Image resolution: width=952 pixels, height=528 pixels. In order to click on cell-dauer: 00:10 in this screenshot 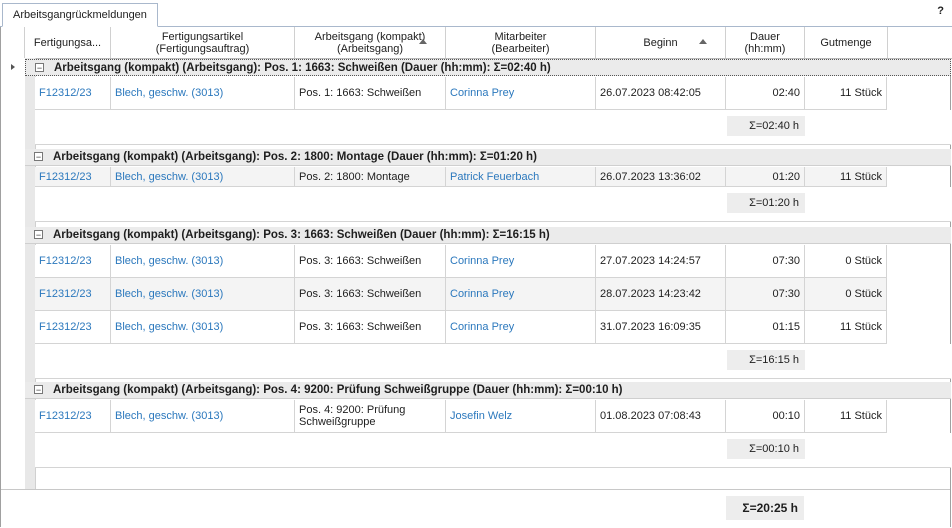, I will do `click(765, 416)`.